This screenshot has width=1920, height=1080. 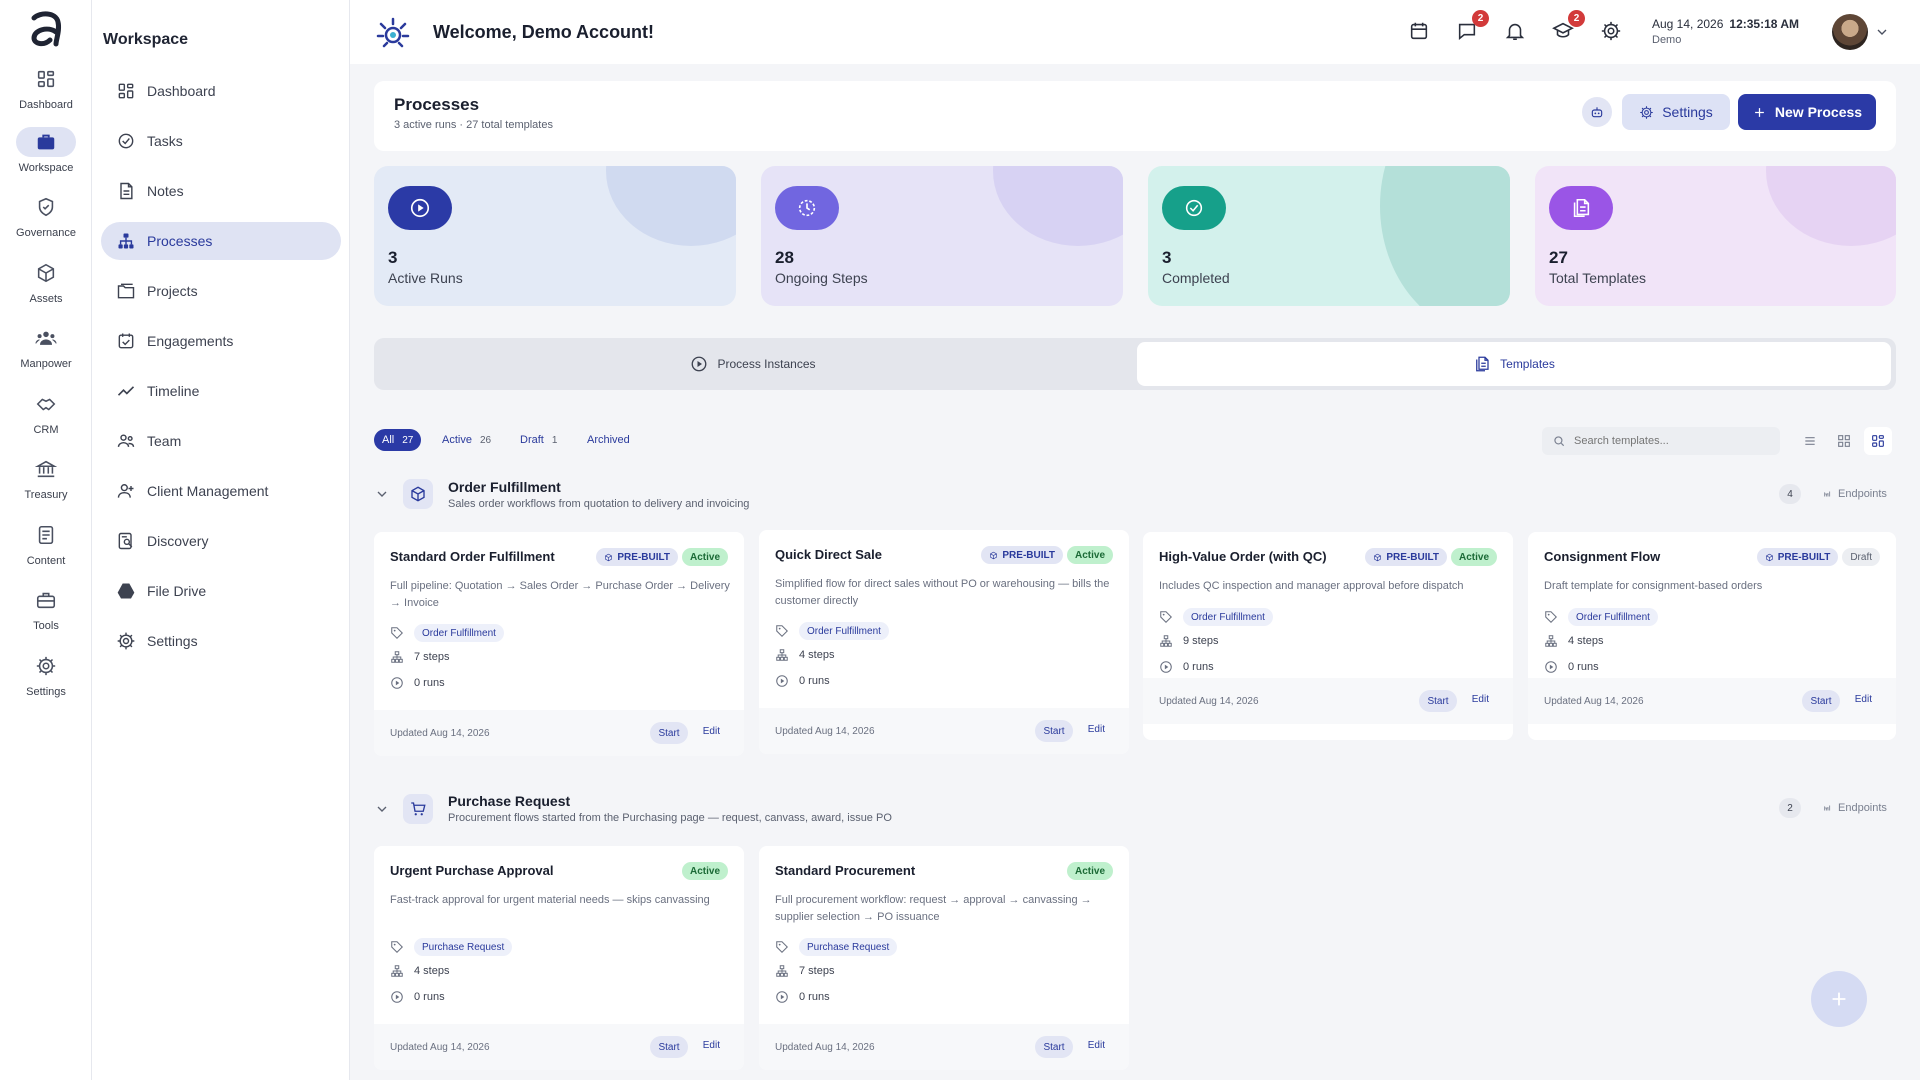 I want to click on filter-draft: Draft 1, so click(x=538, y=440).